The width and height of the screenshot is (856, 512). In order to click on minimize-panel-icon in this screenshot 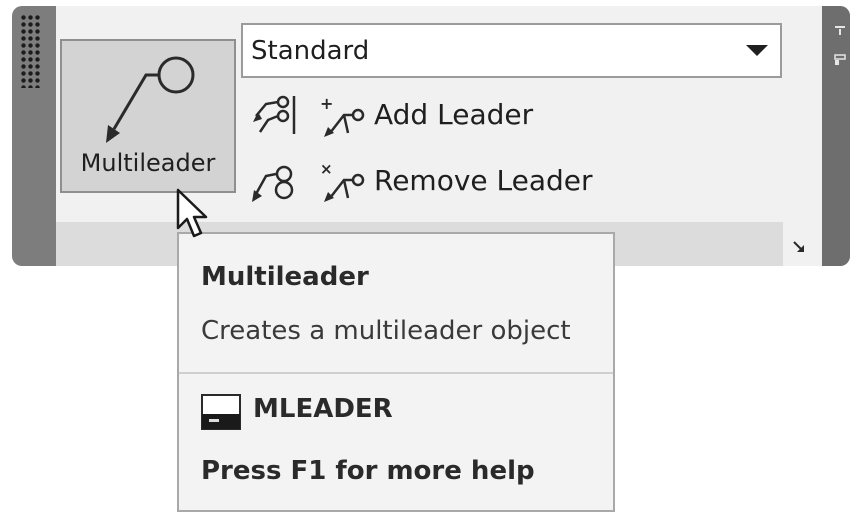, I will do `click(840, 30)`.